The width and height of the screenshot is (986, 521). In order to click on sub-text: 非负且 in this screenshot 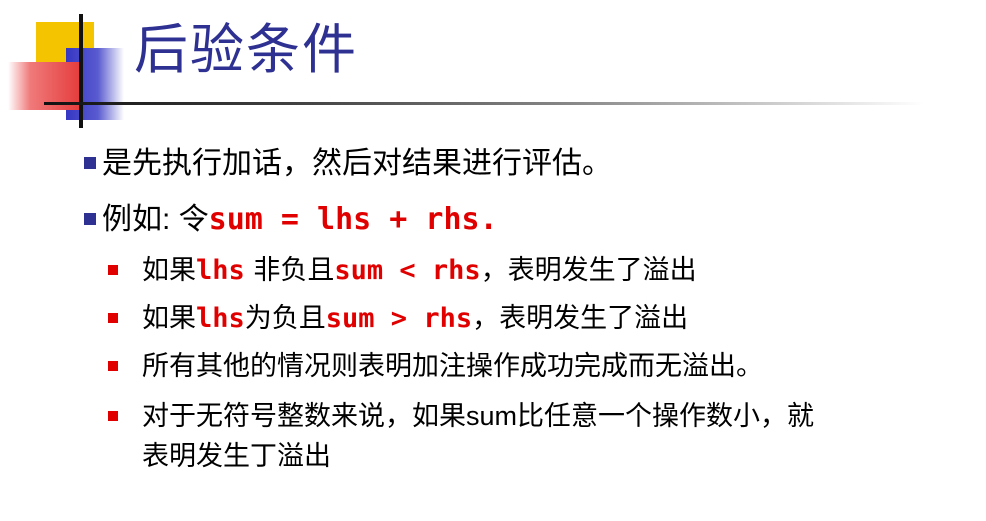, I will do `click(289, 270)`.